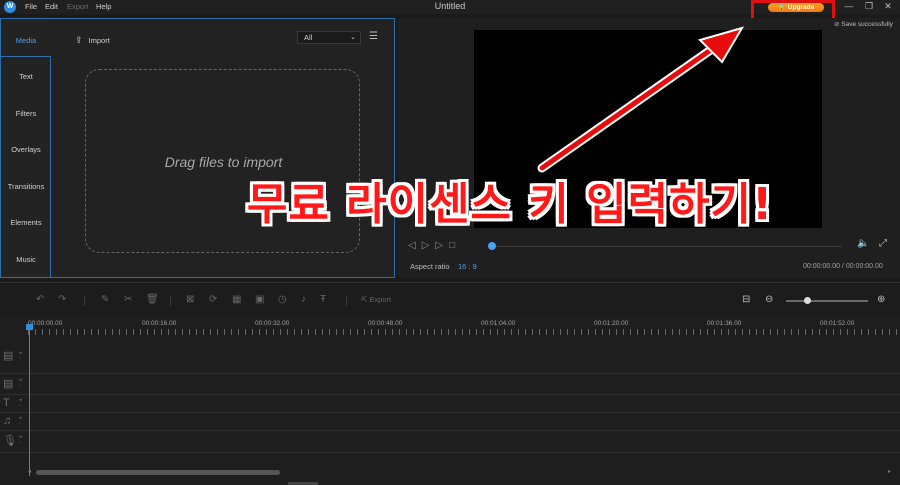  I want to click on menu-file: File, so click(31, 6).